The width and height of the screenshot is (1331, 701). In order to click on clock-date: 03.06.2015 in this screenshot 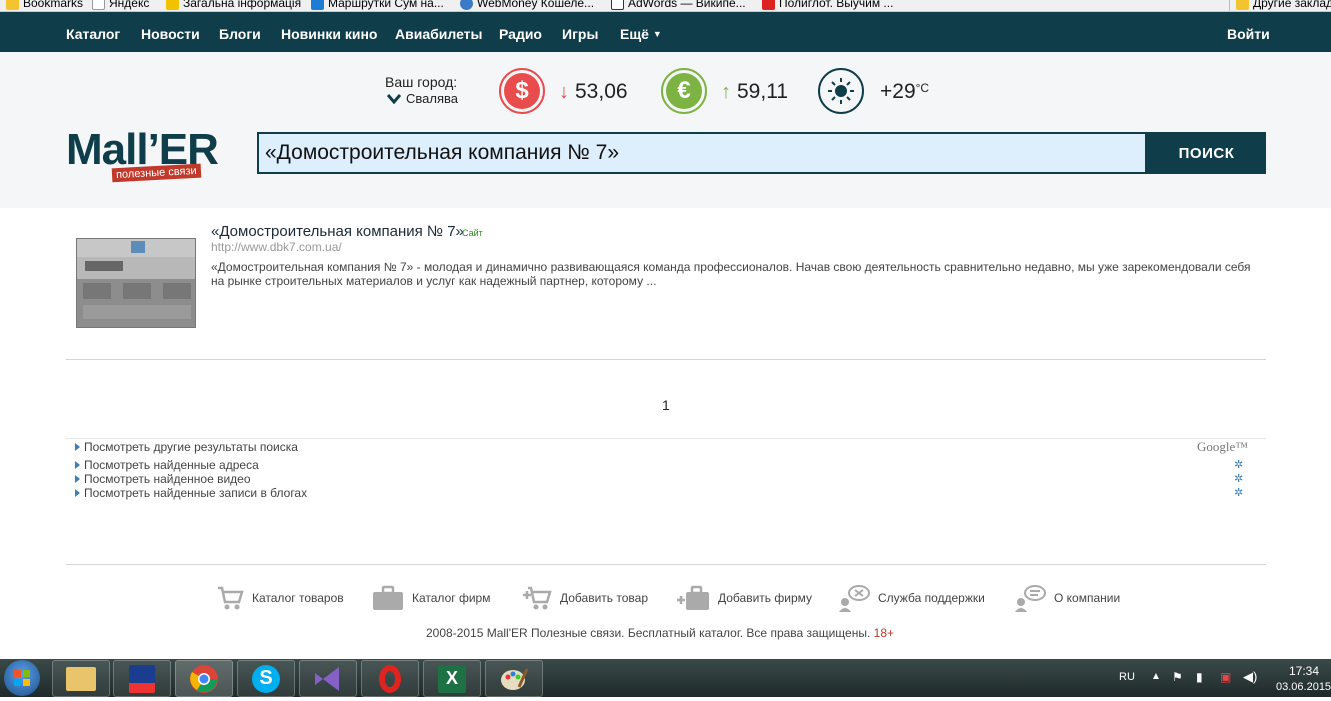, I will do `click(1303, 687)`.